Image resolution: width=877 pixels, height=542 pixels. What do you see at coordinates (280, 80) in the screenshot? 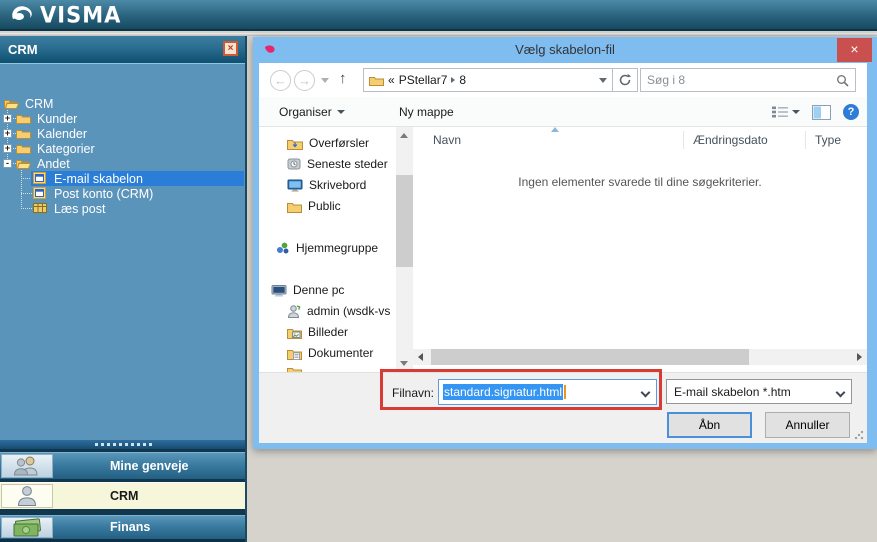
I see `back-button: ←` at bounding box center [280, 80].